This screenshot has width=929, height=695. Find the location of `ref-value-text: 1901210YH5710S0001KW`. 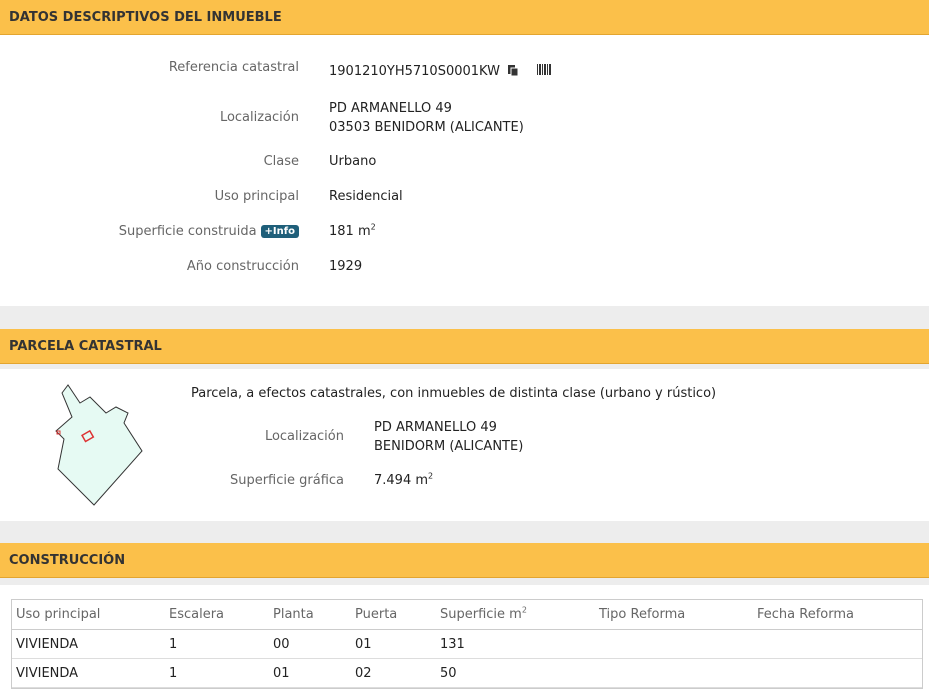

ref-value-text: 1901210YH5710S0001KW is located at coordinates (414, 71).